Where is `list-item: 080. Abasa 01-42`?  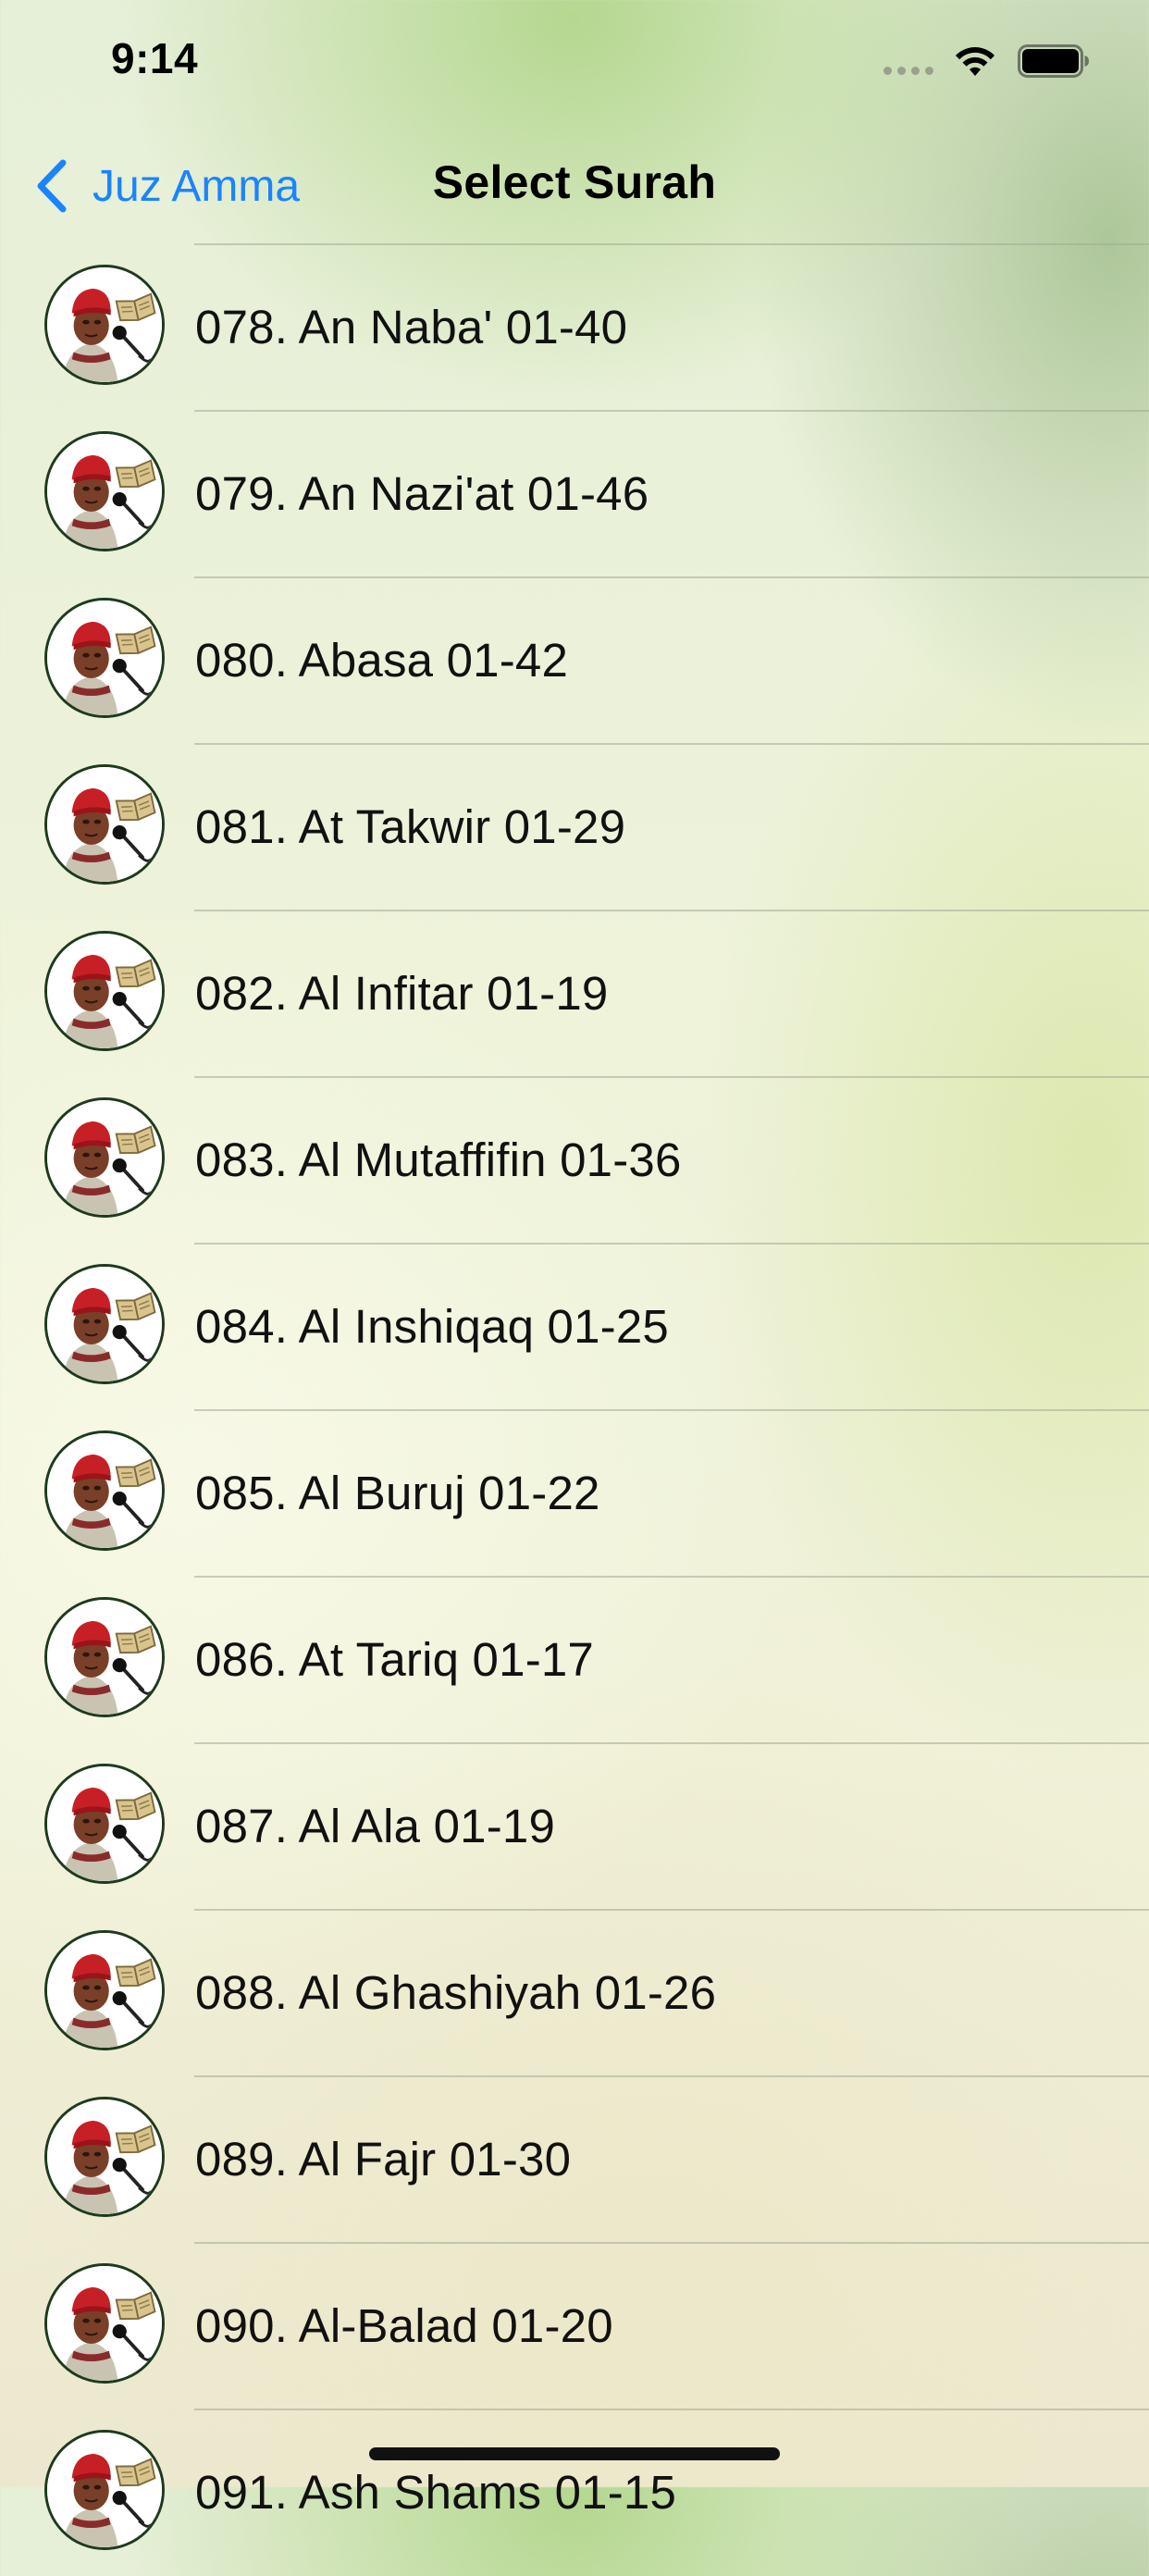 list-item: 080. Abasa 01-42 is located at coordinates (574, 660).